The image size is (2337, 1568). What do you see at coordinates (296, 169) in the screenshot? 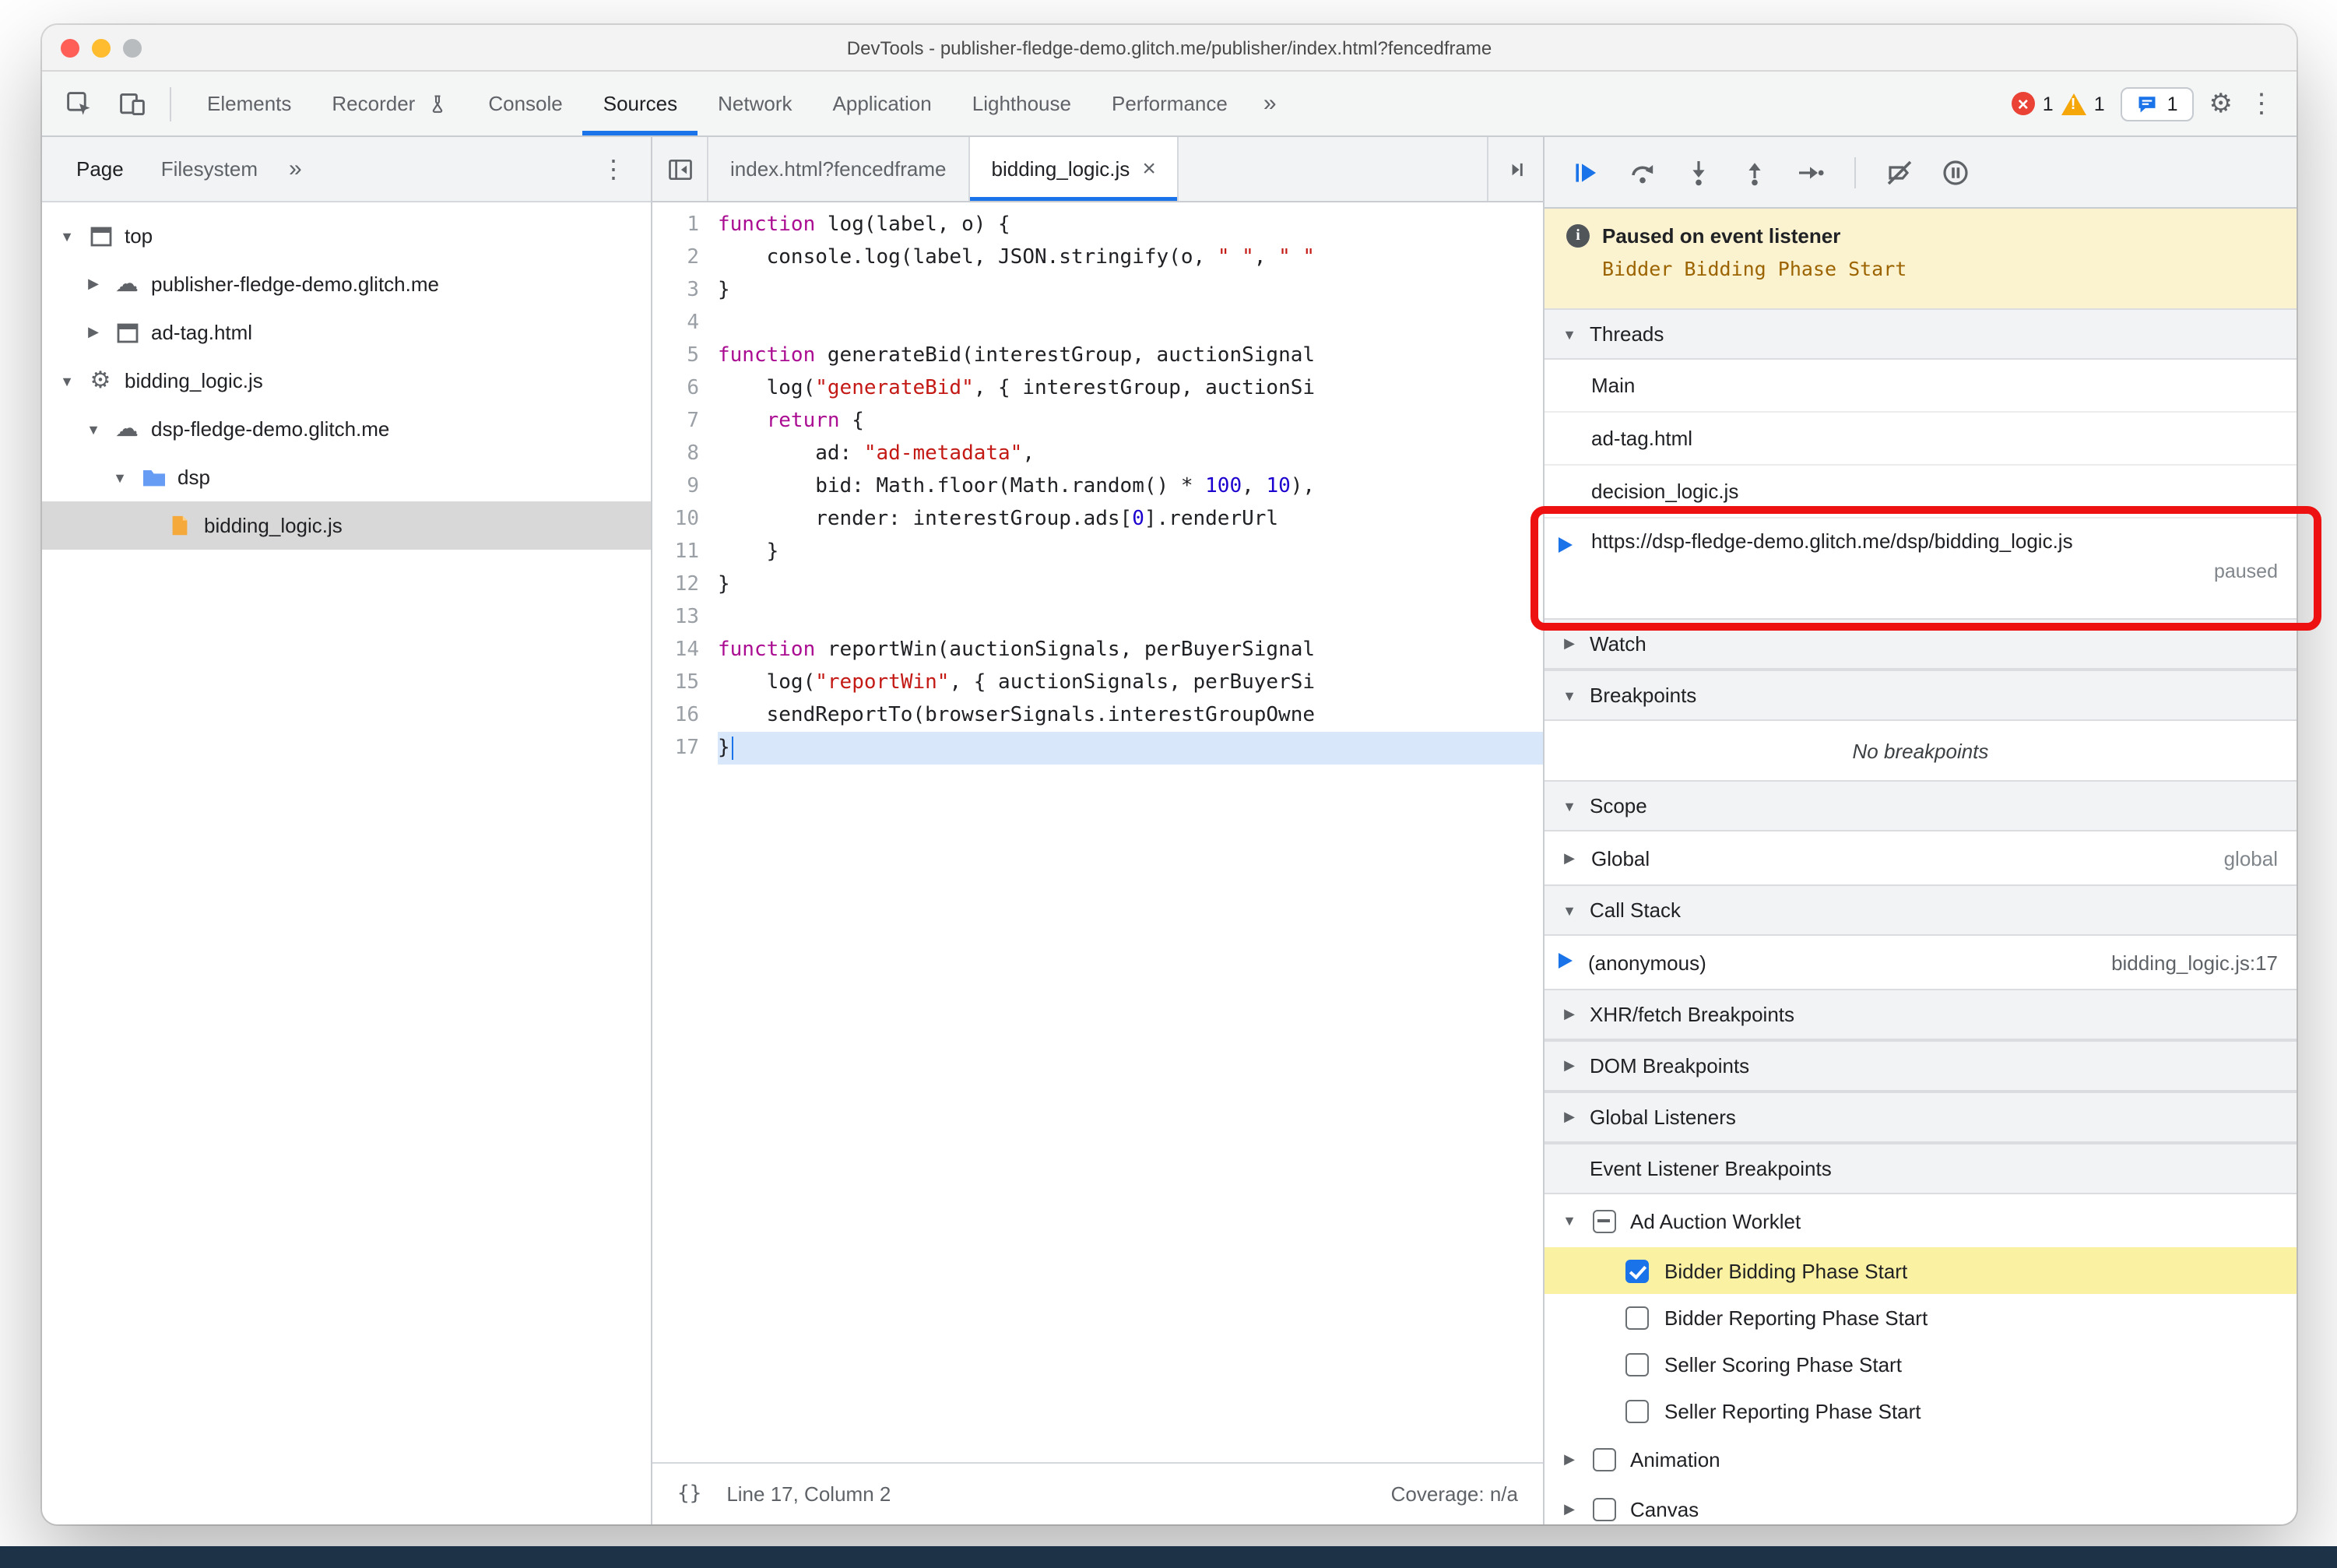
I see `more-navigator-tabs-button: »` at bounding box center [296, 169].